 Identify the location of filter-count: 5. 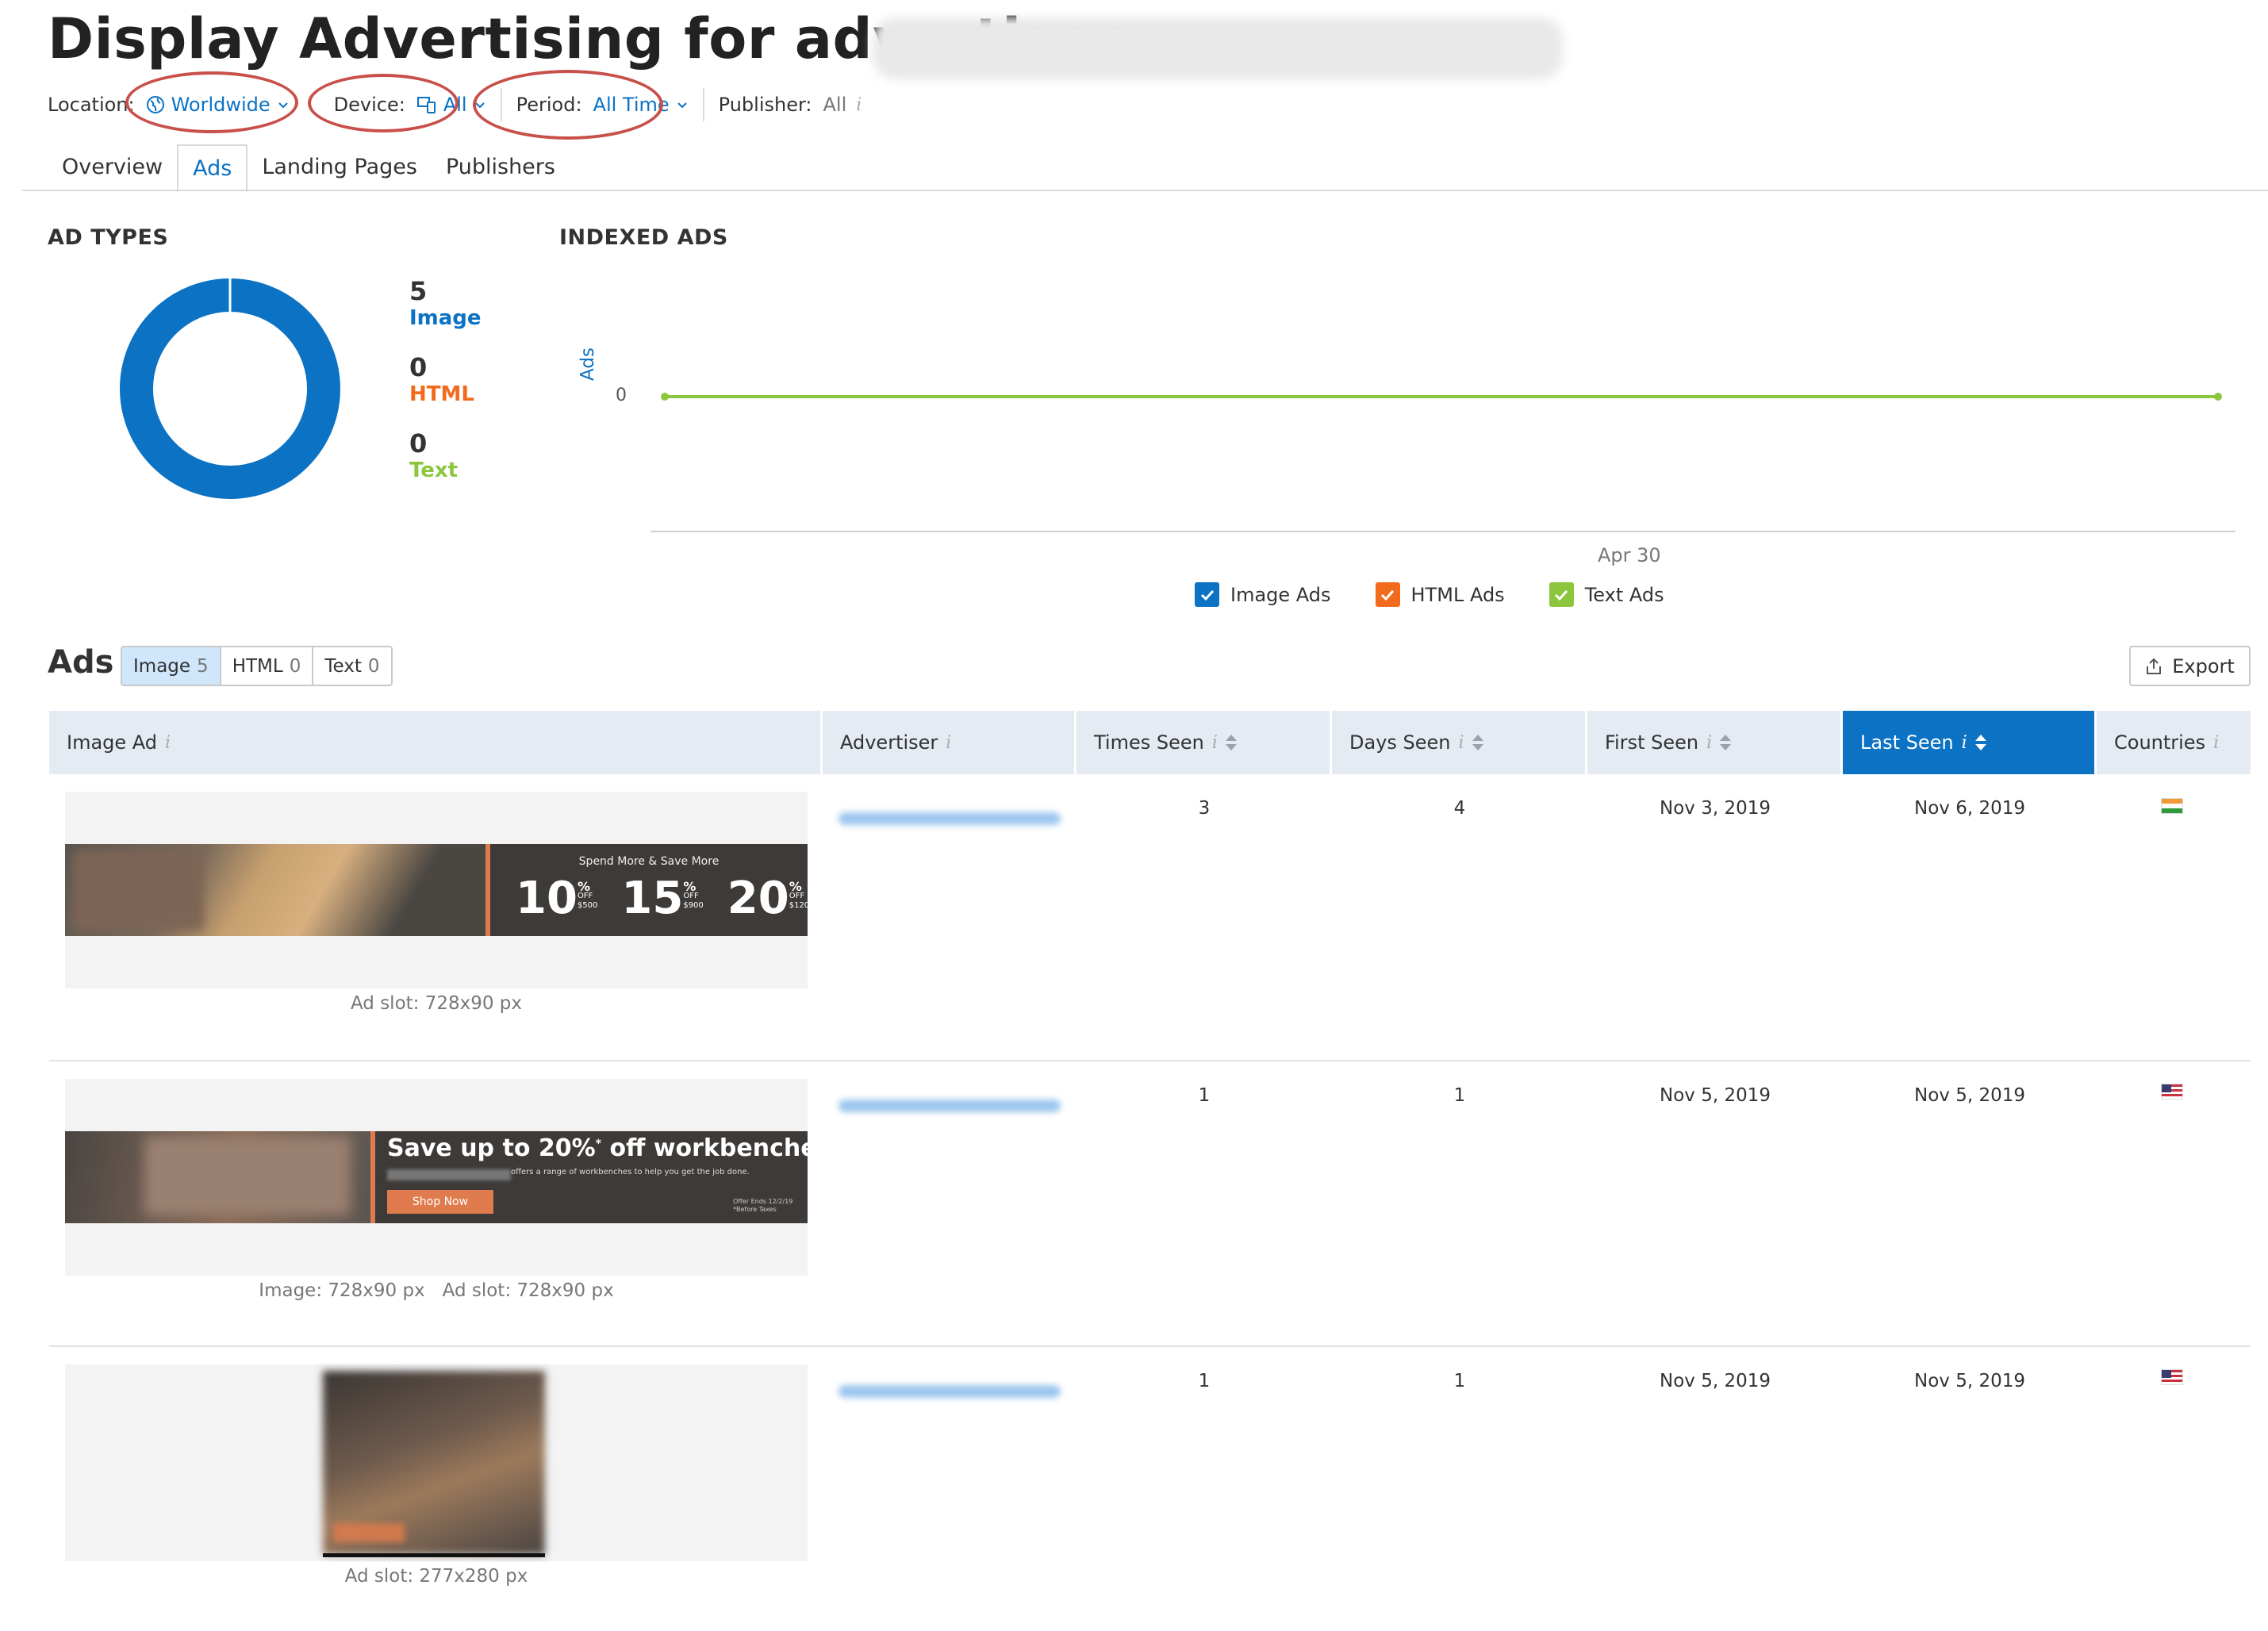
(203, 666).